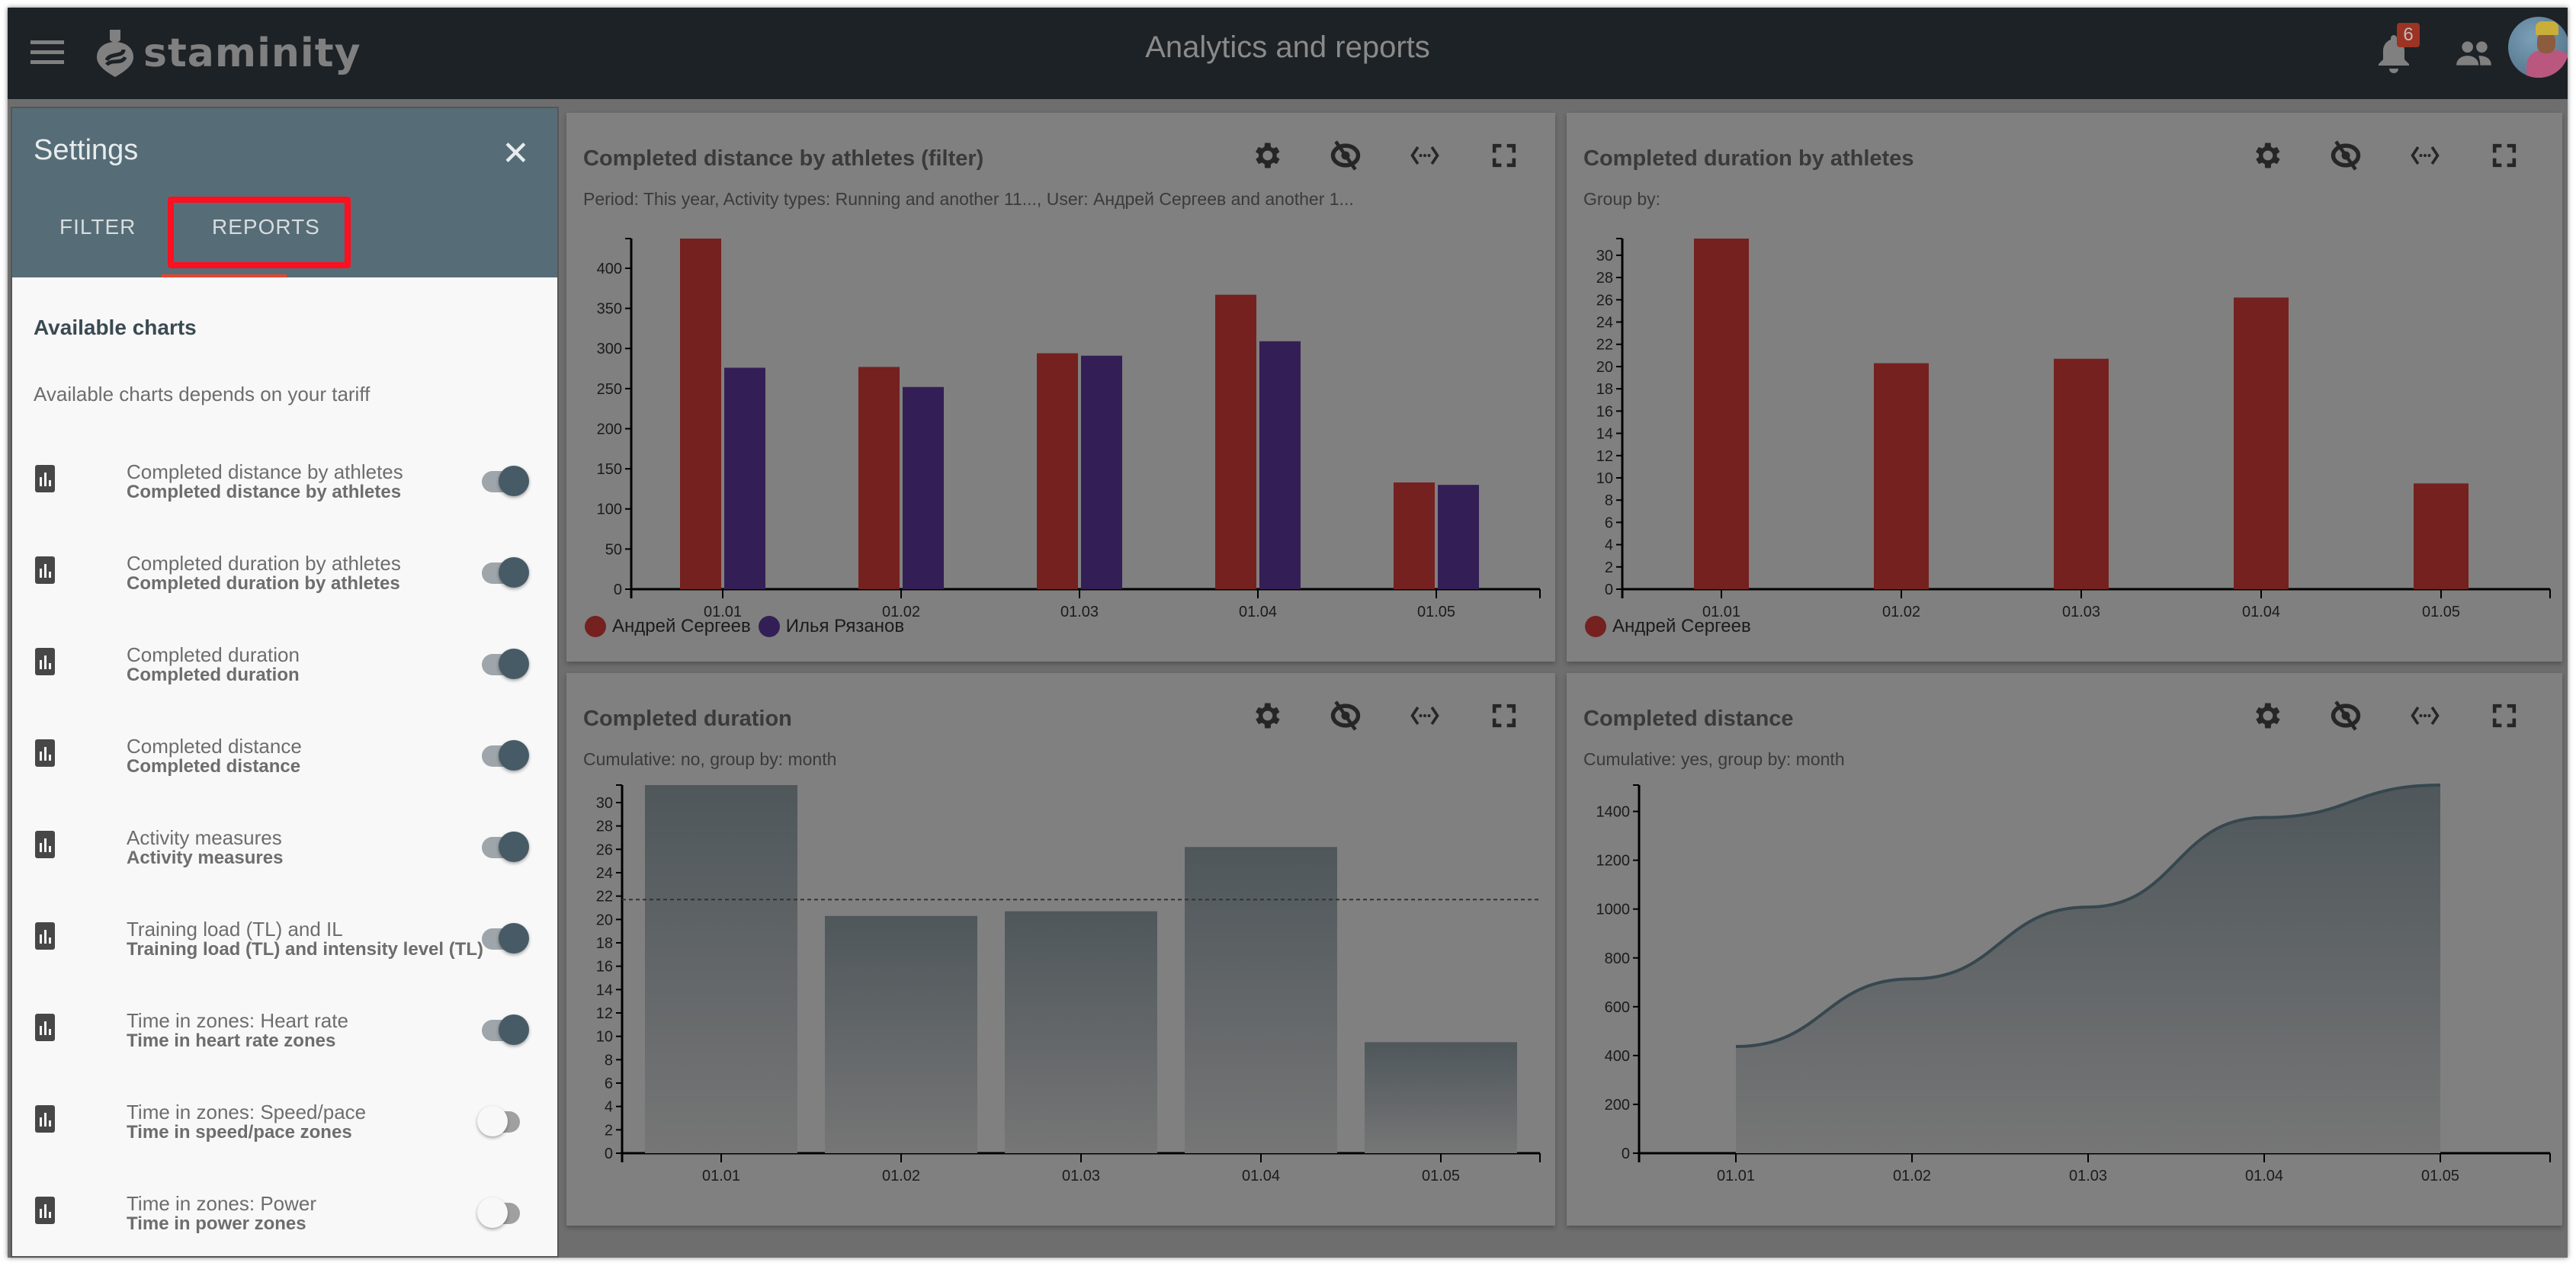  What do you see at coordinates (609, 389) in the screenshot?
I see `y-tick-label: 250` at bounding box center [609, 389].